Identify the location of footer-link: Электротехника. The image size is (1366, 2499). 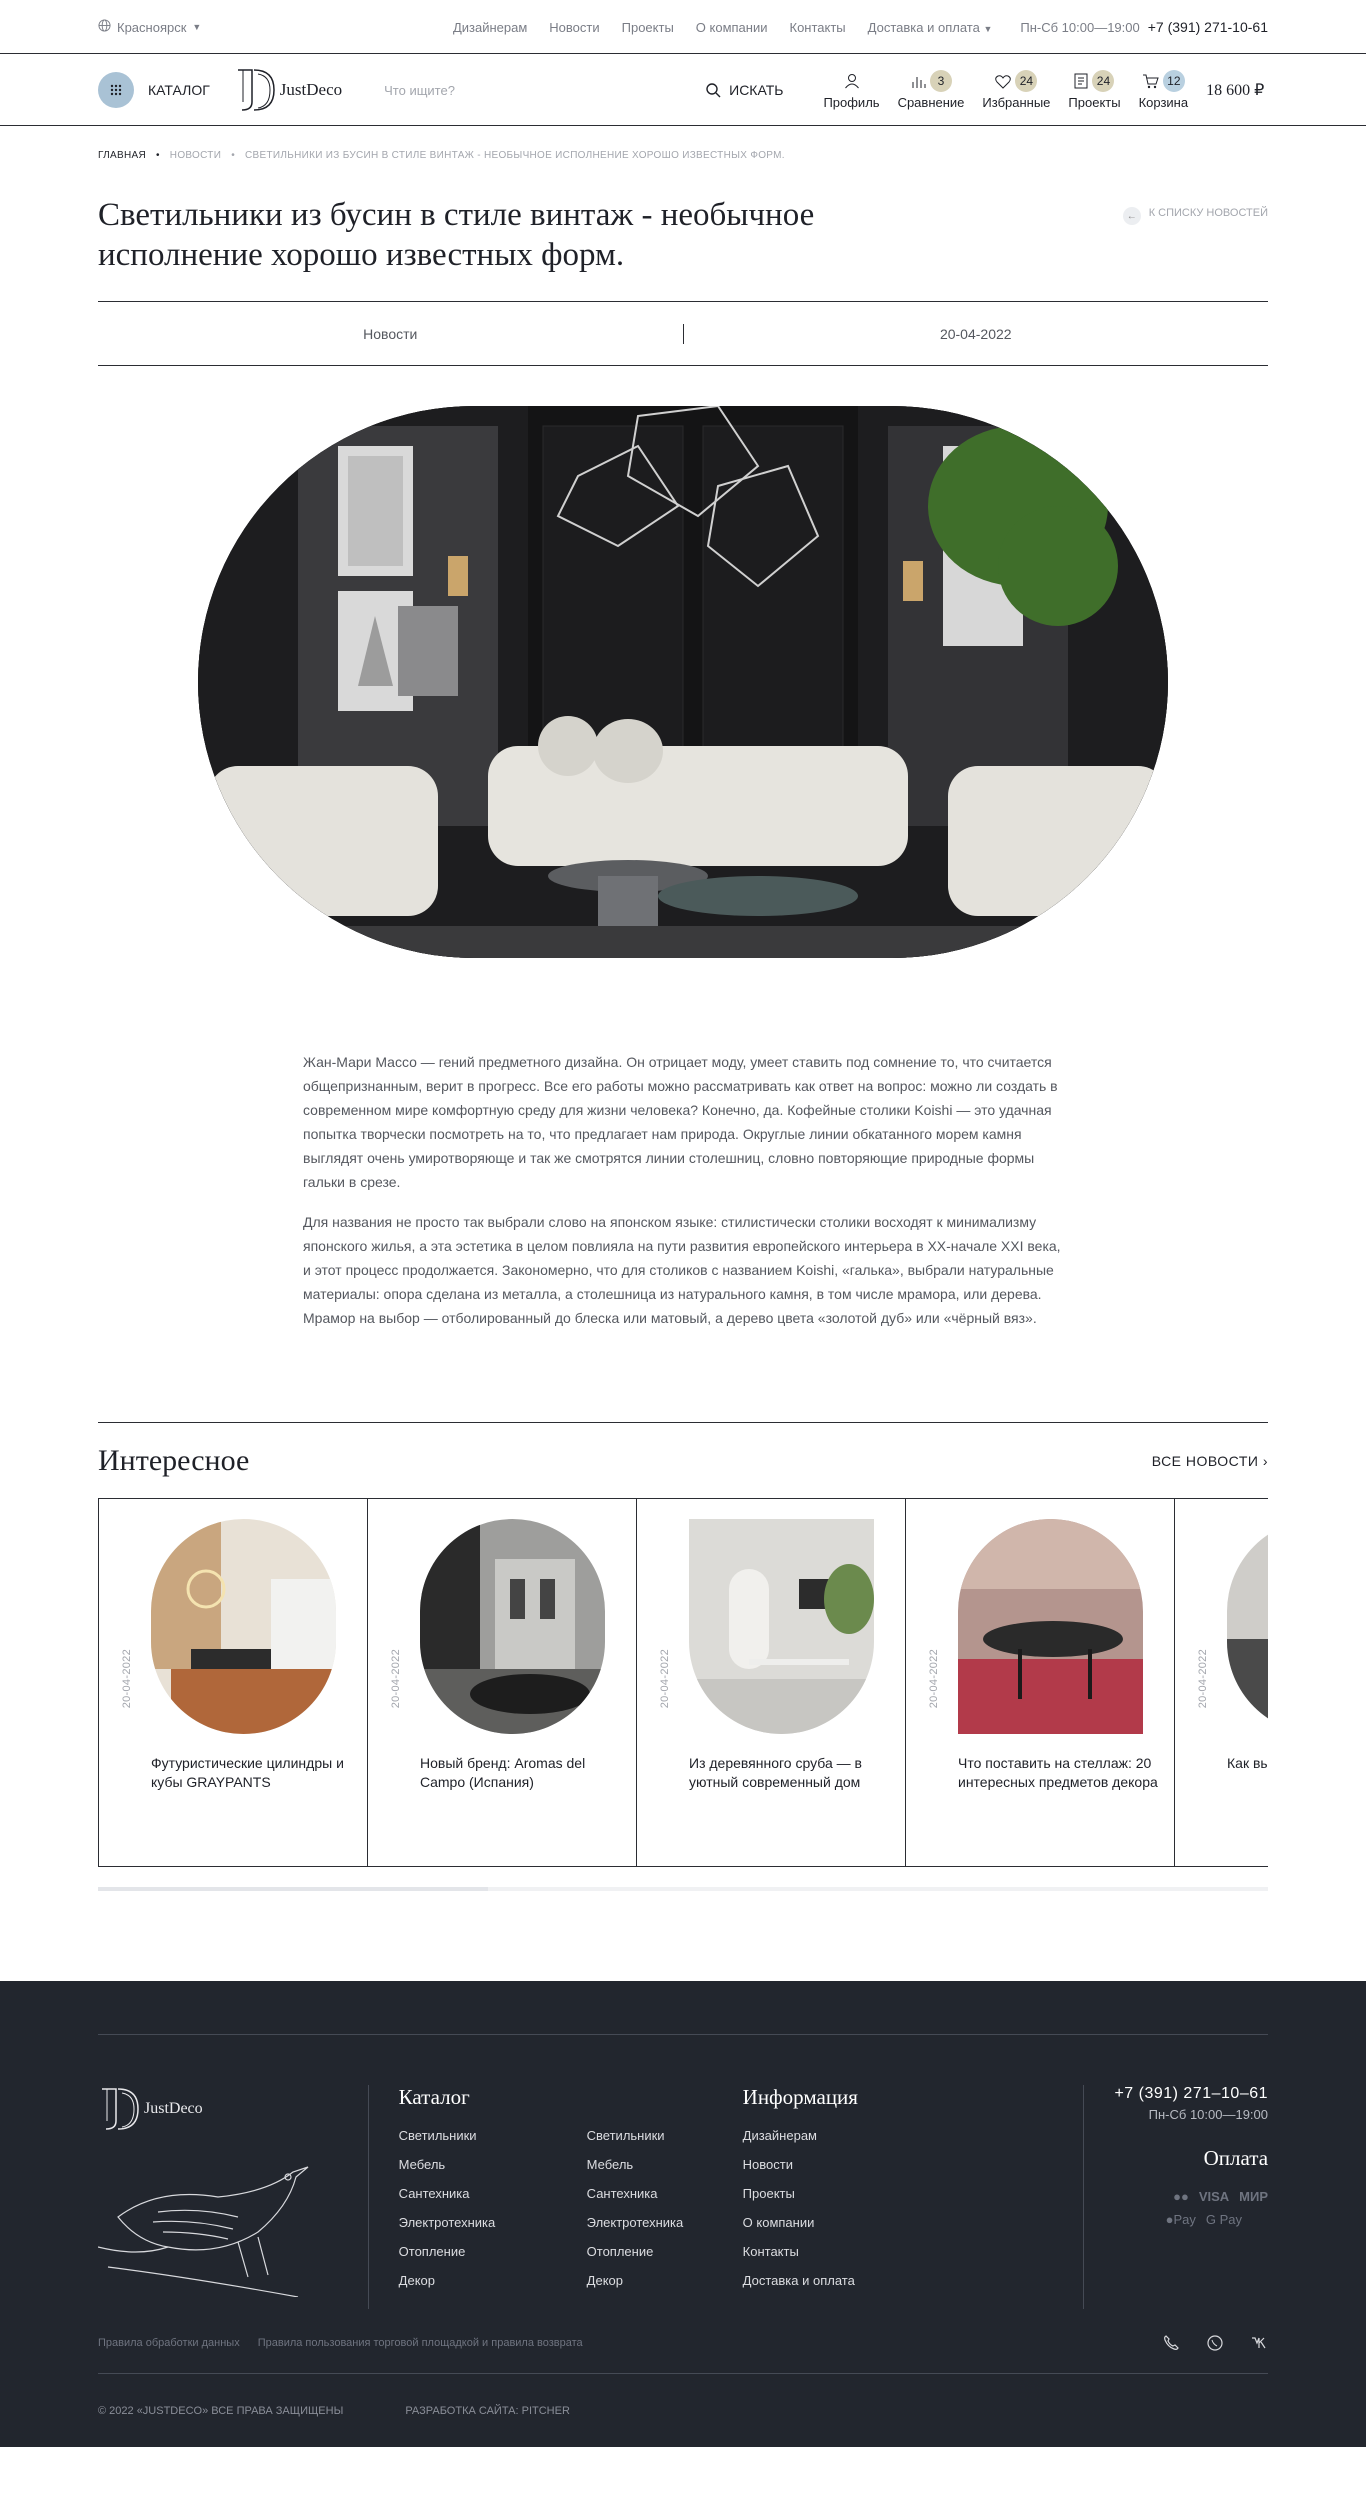
(493, 2222).